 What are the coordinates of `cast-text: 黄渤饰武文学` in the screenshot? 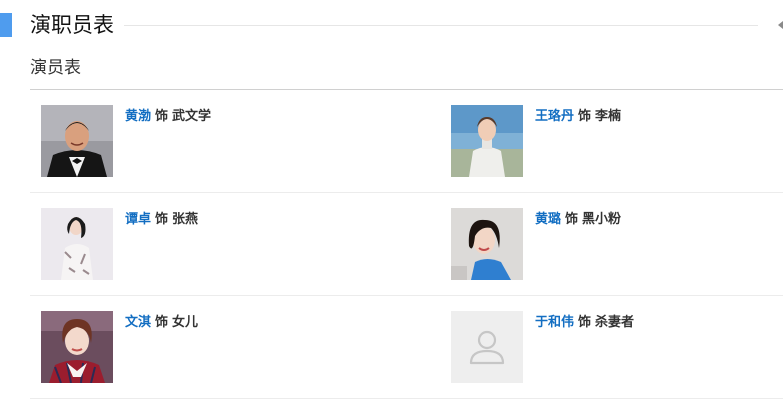 It's located at (168, 117).